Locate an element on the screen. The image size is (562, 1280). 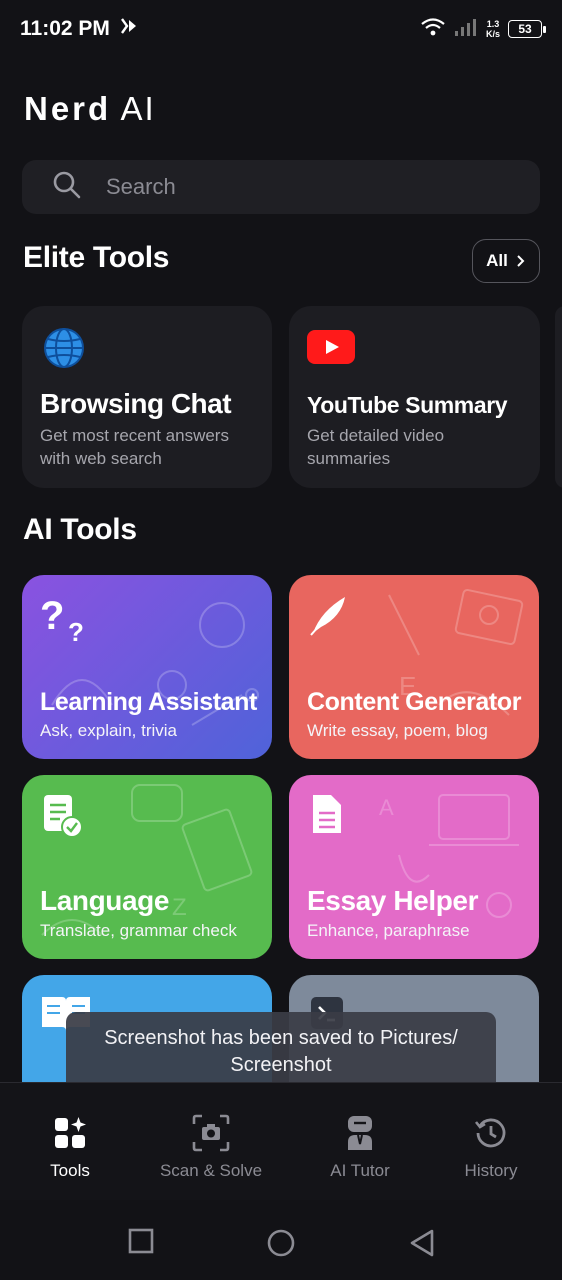
logo-bold: Nerd is located at coordinates (68, 108).